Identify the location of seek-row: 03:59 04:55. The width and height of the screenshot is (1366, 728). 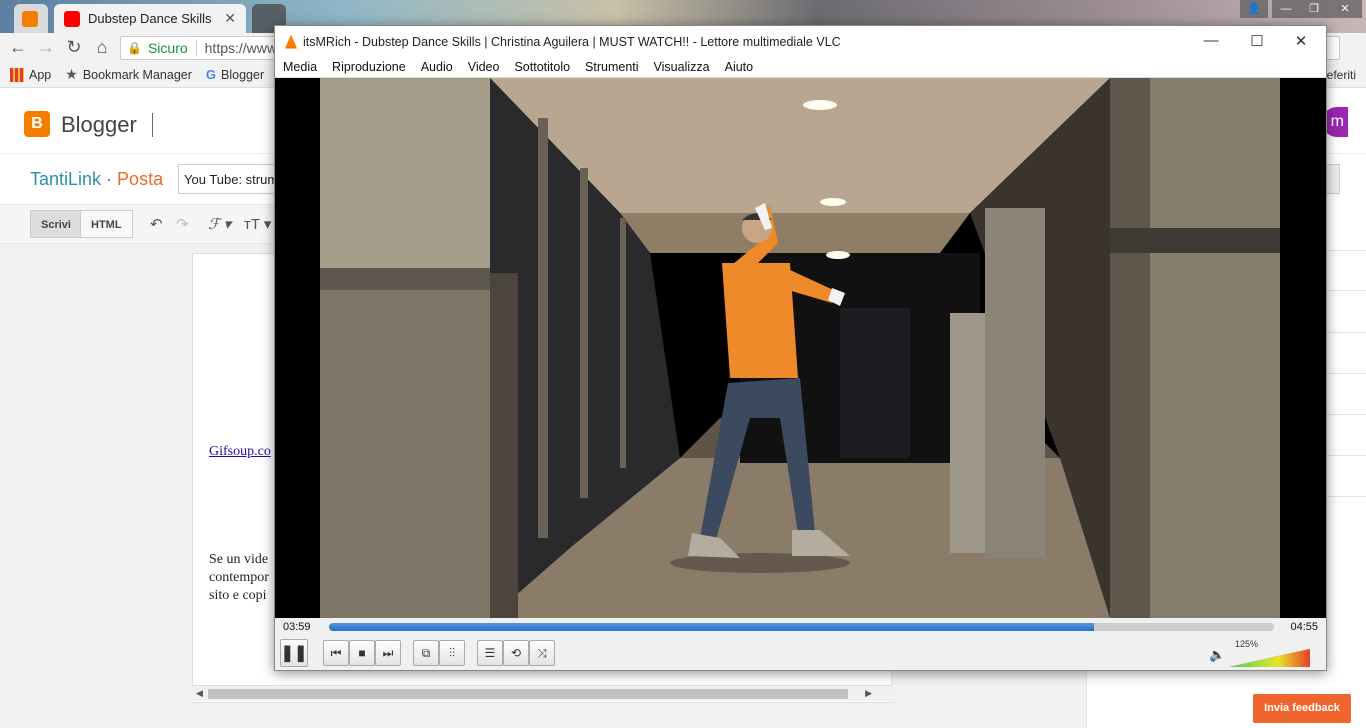
(800, 628).